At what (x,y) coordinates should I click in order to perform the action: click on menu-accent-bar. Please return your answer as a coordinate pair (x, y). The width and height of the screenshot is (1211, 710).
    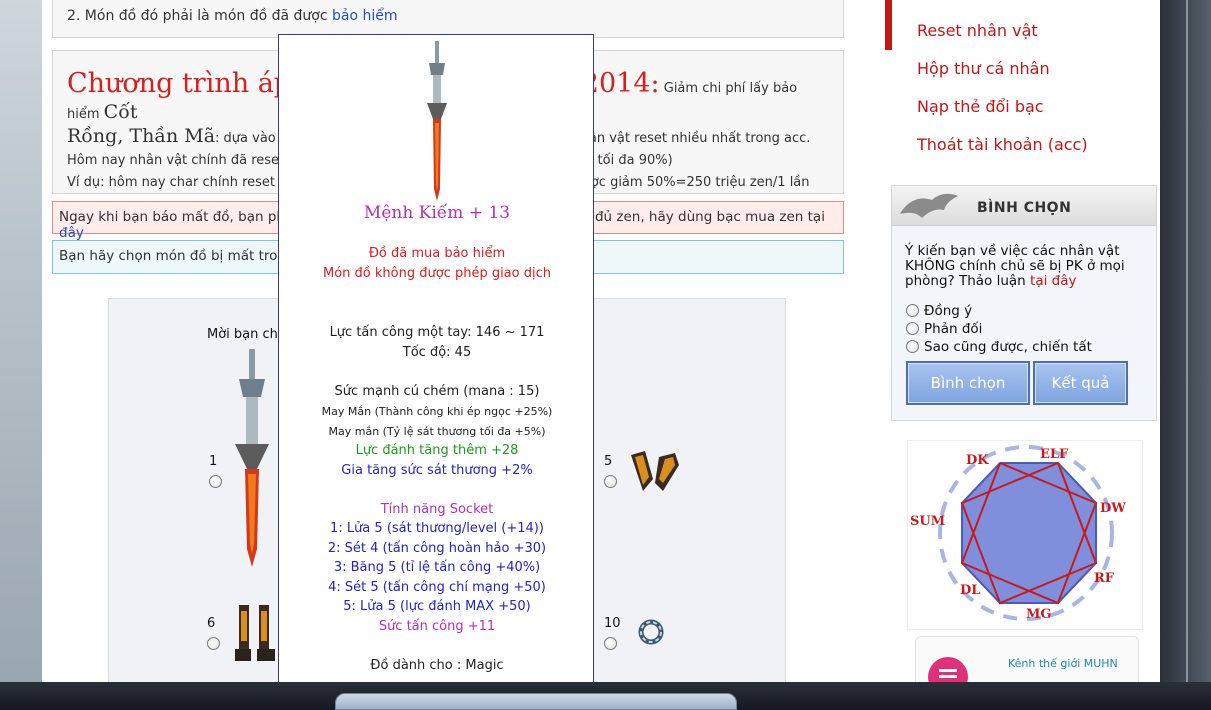
    Looking at the image, I should click on (888, 25).